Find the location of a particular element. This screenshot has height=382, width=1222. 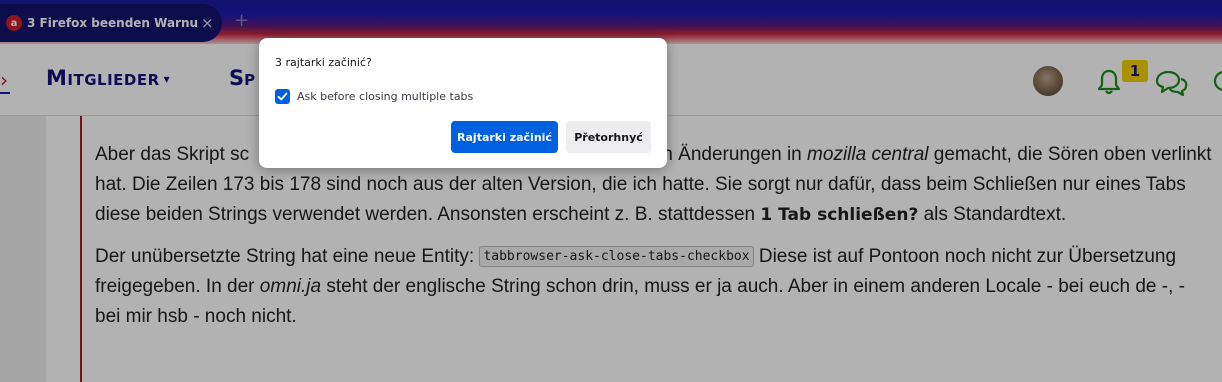

checkmark-icon is located at coordinates (282, 96).